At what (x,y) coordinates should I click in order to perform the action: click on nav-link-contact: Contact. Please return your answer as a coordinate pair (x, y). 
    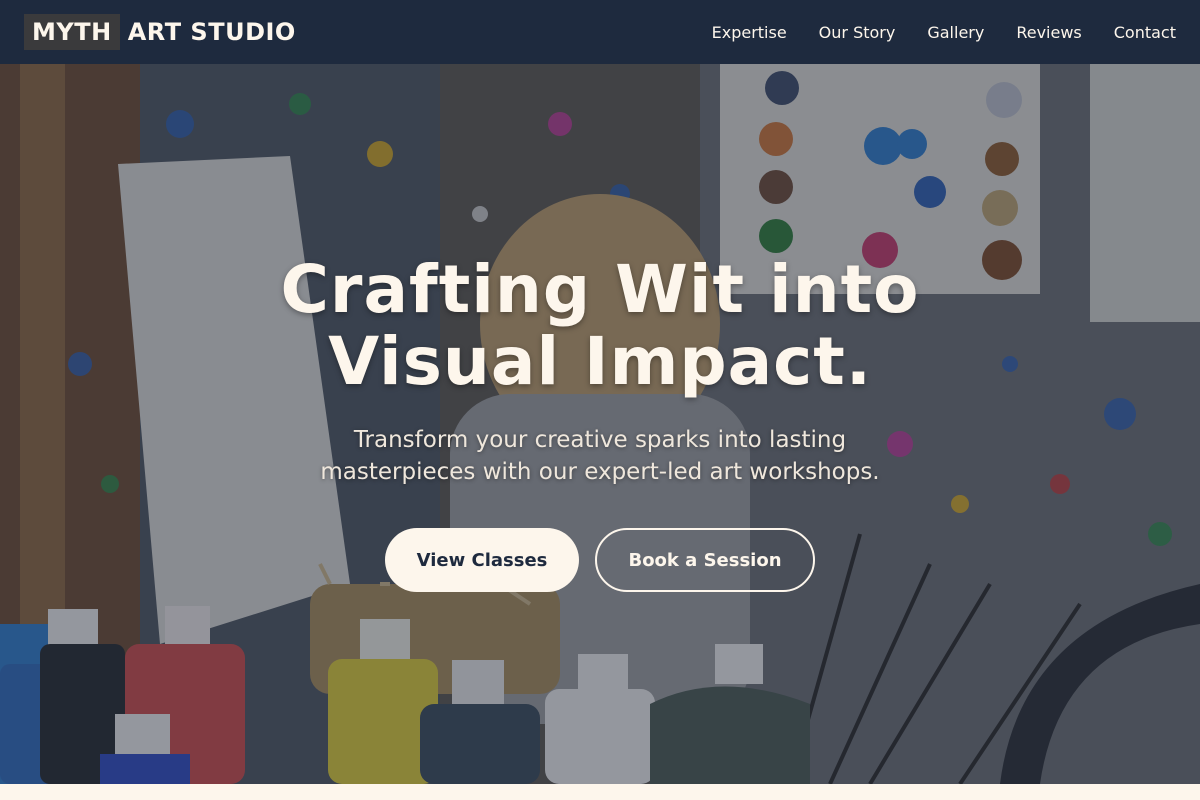
    Looking at the image, I should click on (1145, 32).